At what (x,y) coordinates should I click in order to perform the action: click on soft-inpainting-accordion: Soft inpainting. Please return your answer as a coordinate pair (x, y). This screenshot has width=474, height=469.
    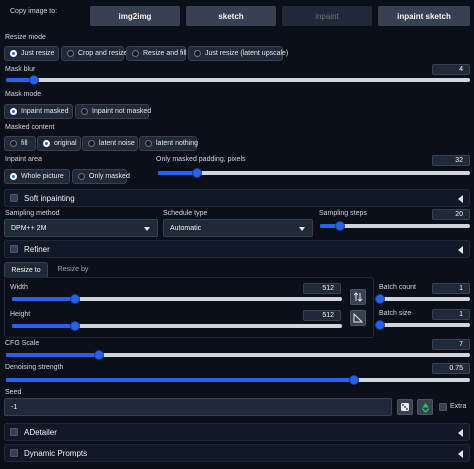
    Looking at the image, I should click on (237, 198).